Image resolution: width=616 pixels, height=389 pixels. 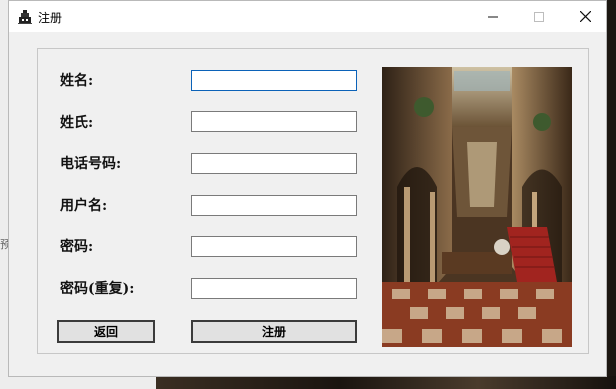 I want to click on app-icon, so click(x=25, y=17).